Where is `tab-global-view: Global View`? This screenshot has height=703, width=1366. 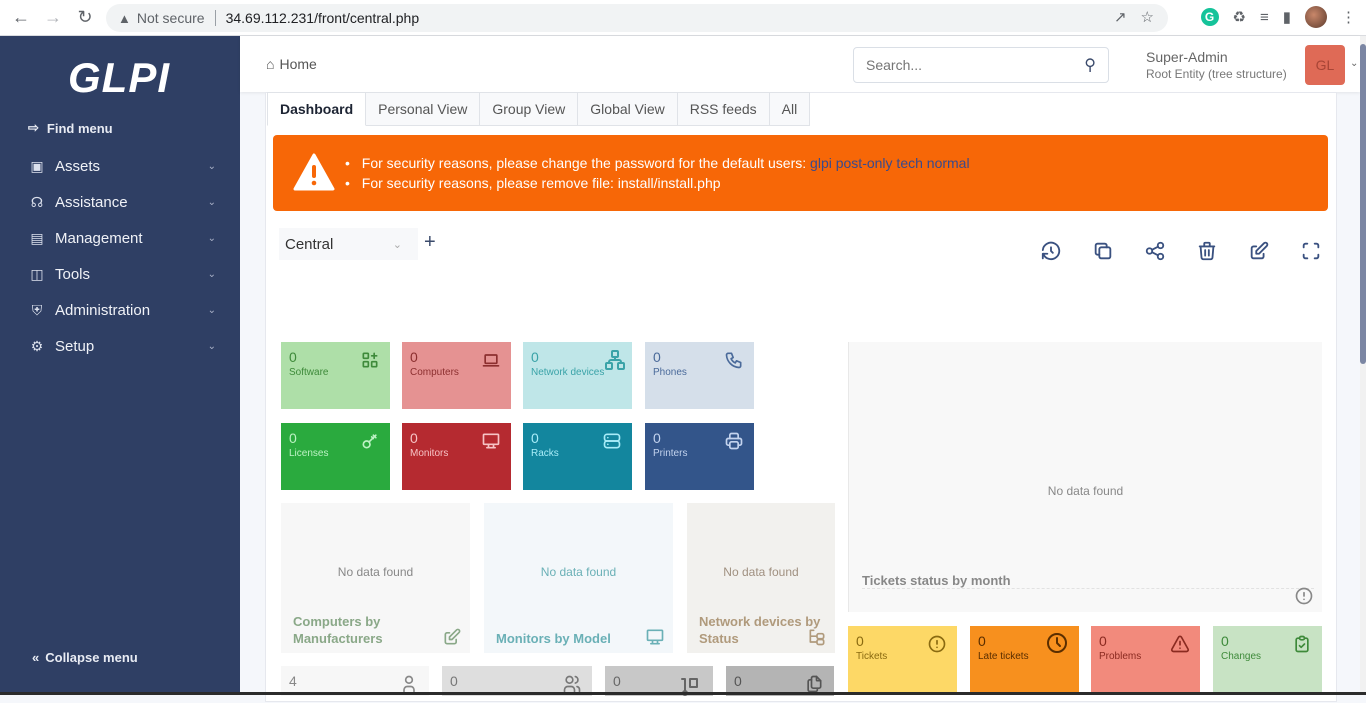
tab-global-view: Global View is located at coordinates (628, 109).